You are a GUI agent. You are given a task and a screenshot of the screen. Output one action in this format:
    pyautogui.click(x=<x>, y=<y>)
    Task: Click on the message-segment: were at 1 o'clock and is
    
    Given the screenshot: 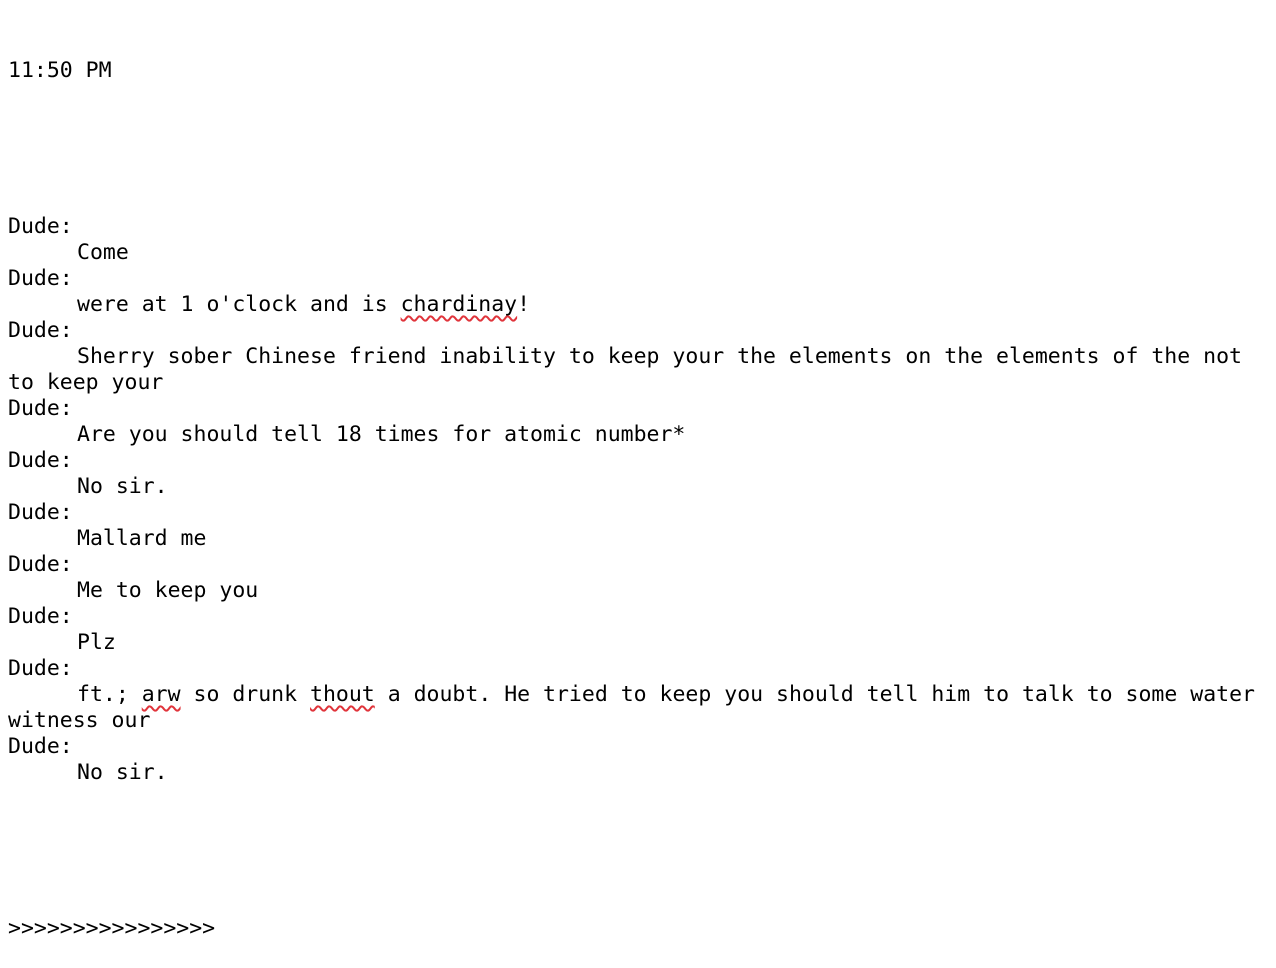 What is the action you would take?
    pyautogui.click(x=239, y=304)
    